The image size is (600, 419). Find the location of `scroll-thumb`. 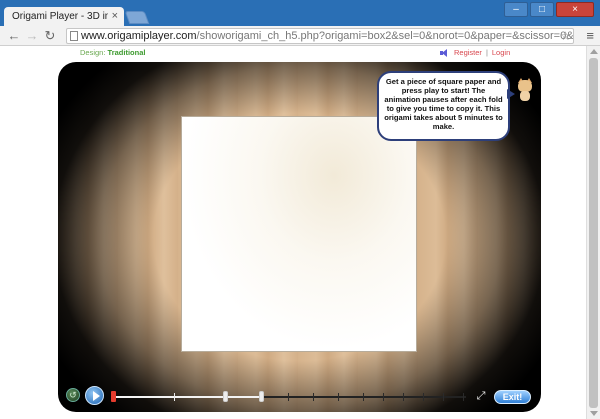

scroll-thumb is located at coordinates (593, 233).